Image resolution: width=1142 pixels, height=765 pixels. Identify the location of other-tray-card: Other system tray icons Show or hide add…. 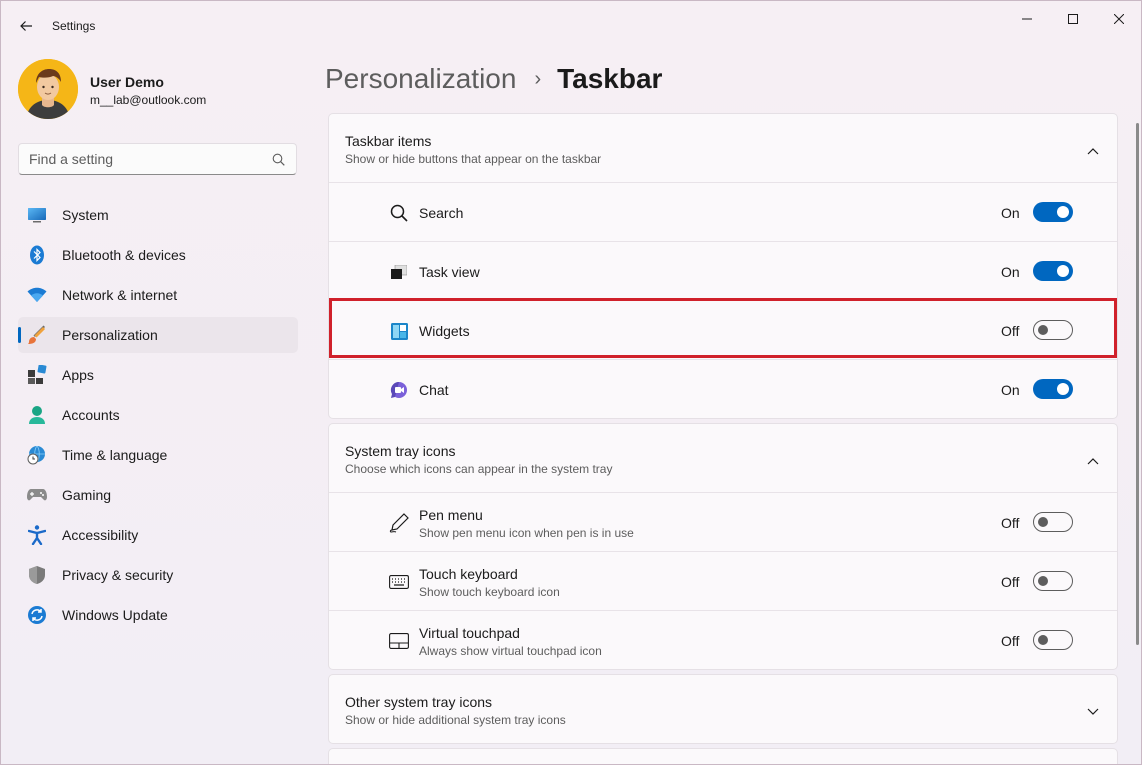
(723, 709).